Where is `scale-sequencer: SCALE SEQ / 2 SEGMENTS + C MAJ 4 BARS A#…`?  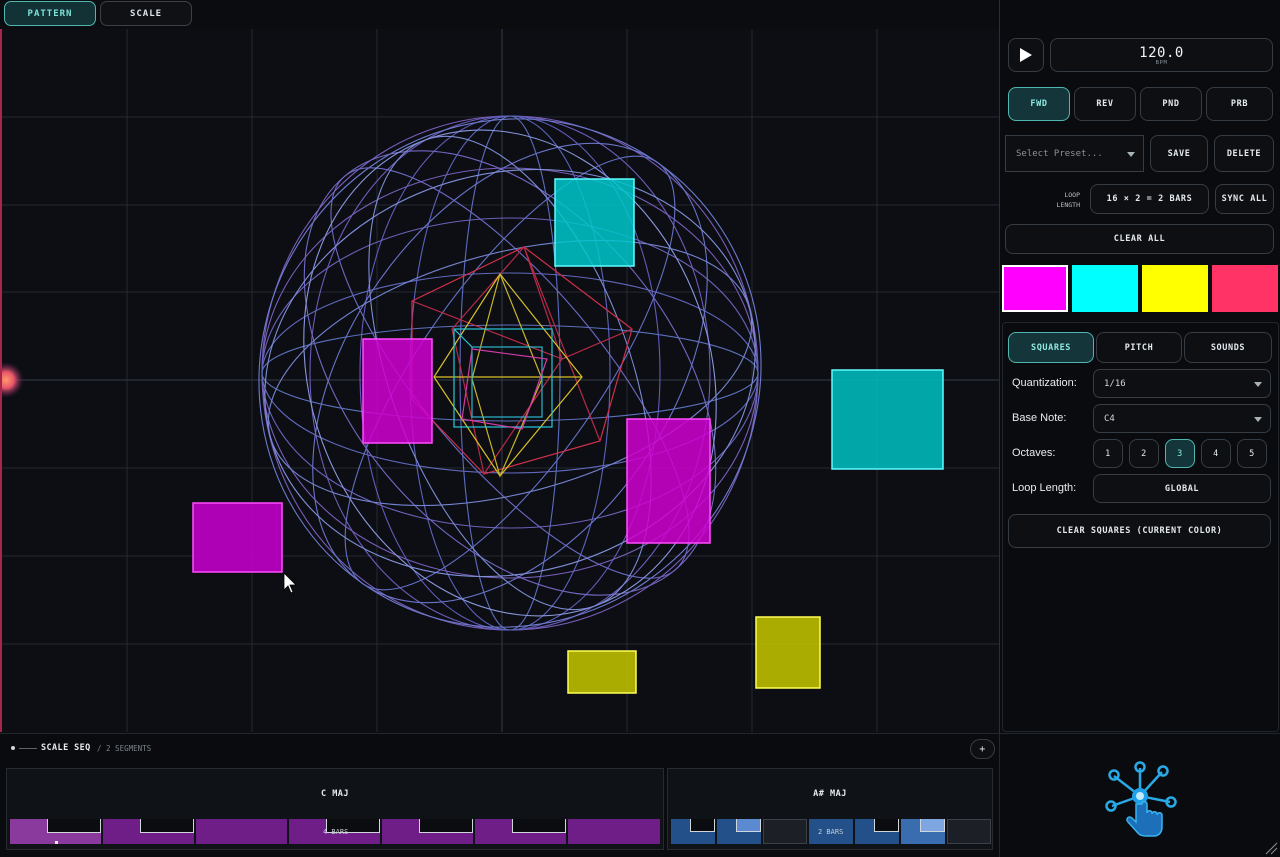
scale-sequencer: SCALE SEQ / 2 SEGMENTS + C MAJ 4 BARS A#… is located at coordinates (499, 795).